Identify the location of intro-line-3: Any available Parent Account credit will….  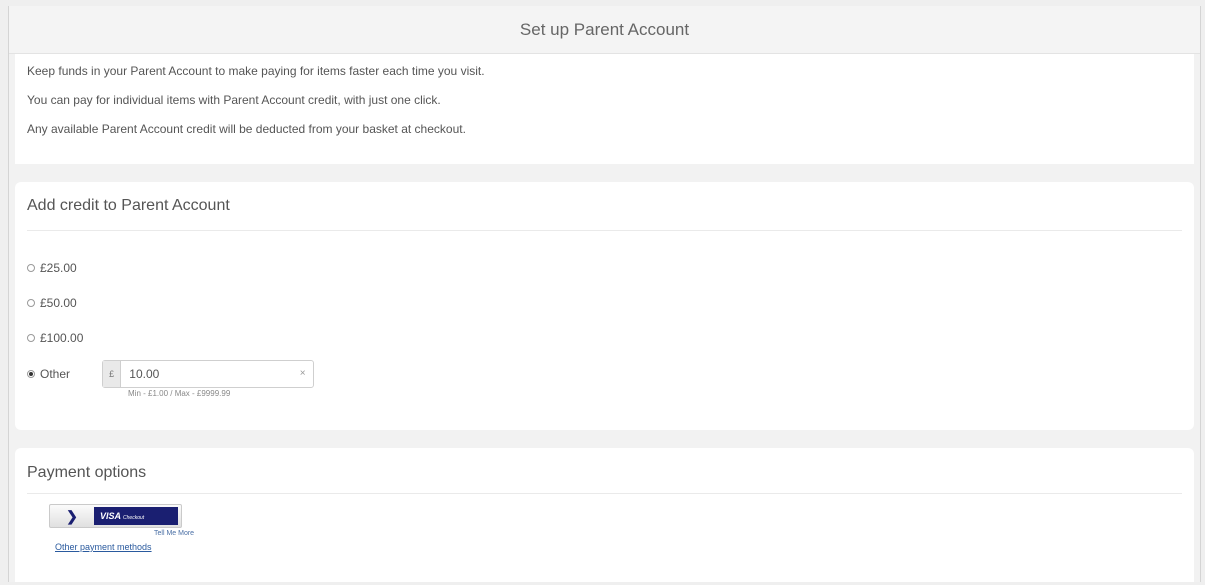
(246, 129).